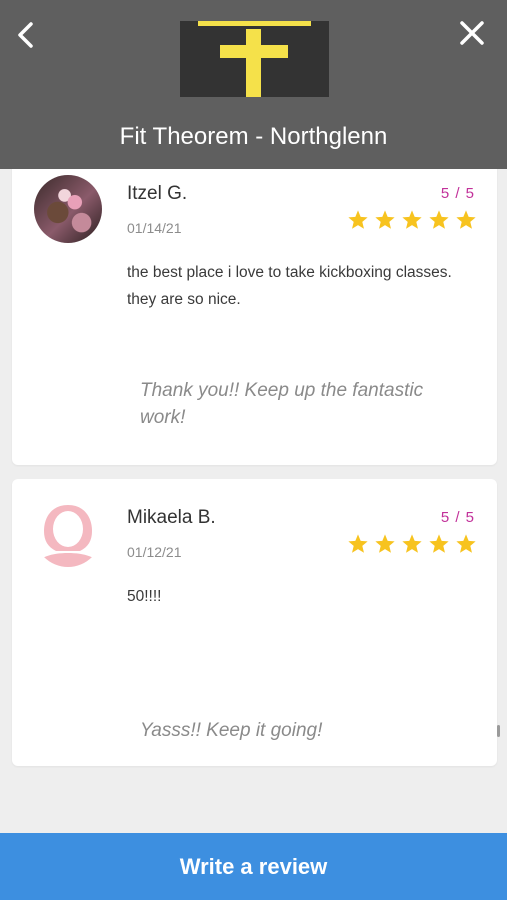  I want to click on close-button, so click(472, 33).